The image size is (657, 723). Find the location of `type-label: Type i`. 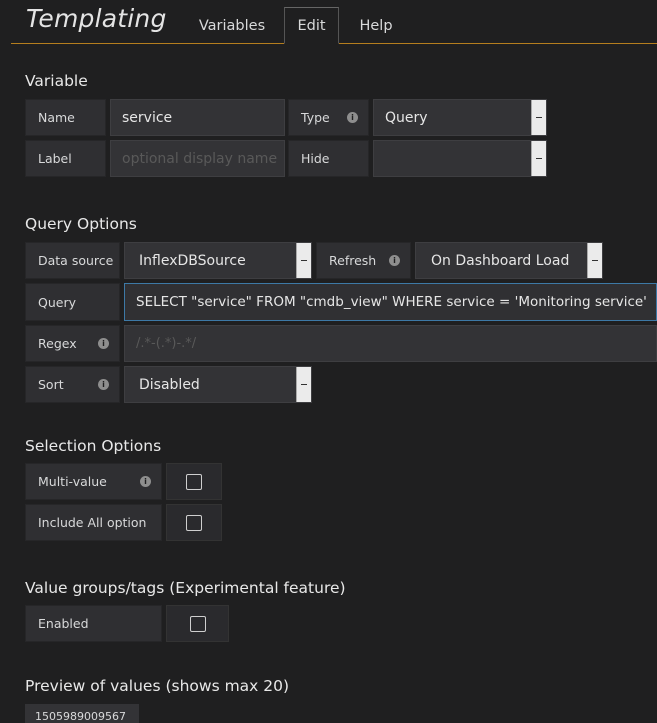

type-label: Type i is located at coordinates (328, 117).